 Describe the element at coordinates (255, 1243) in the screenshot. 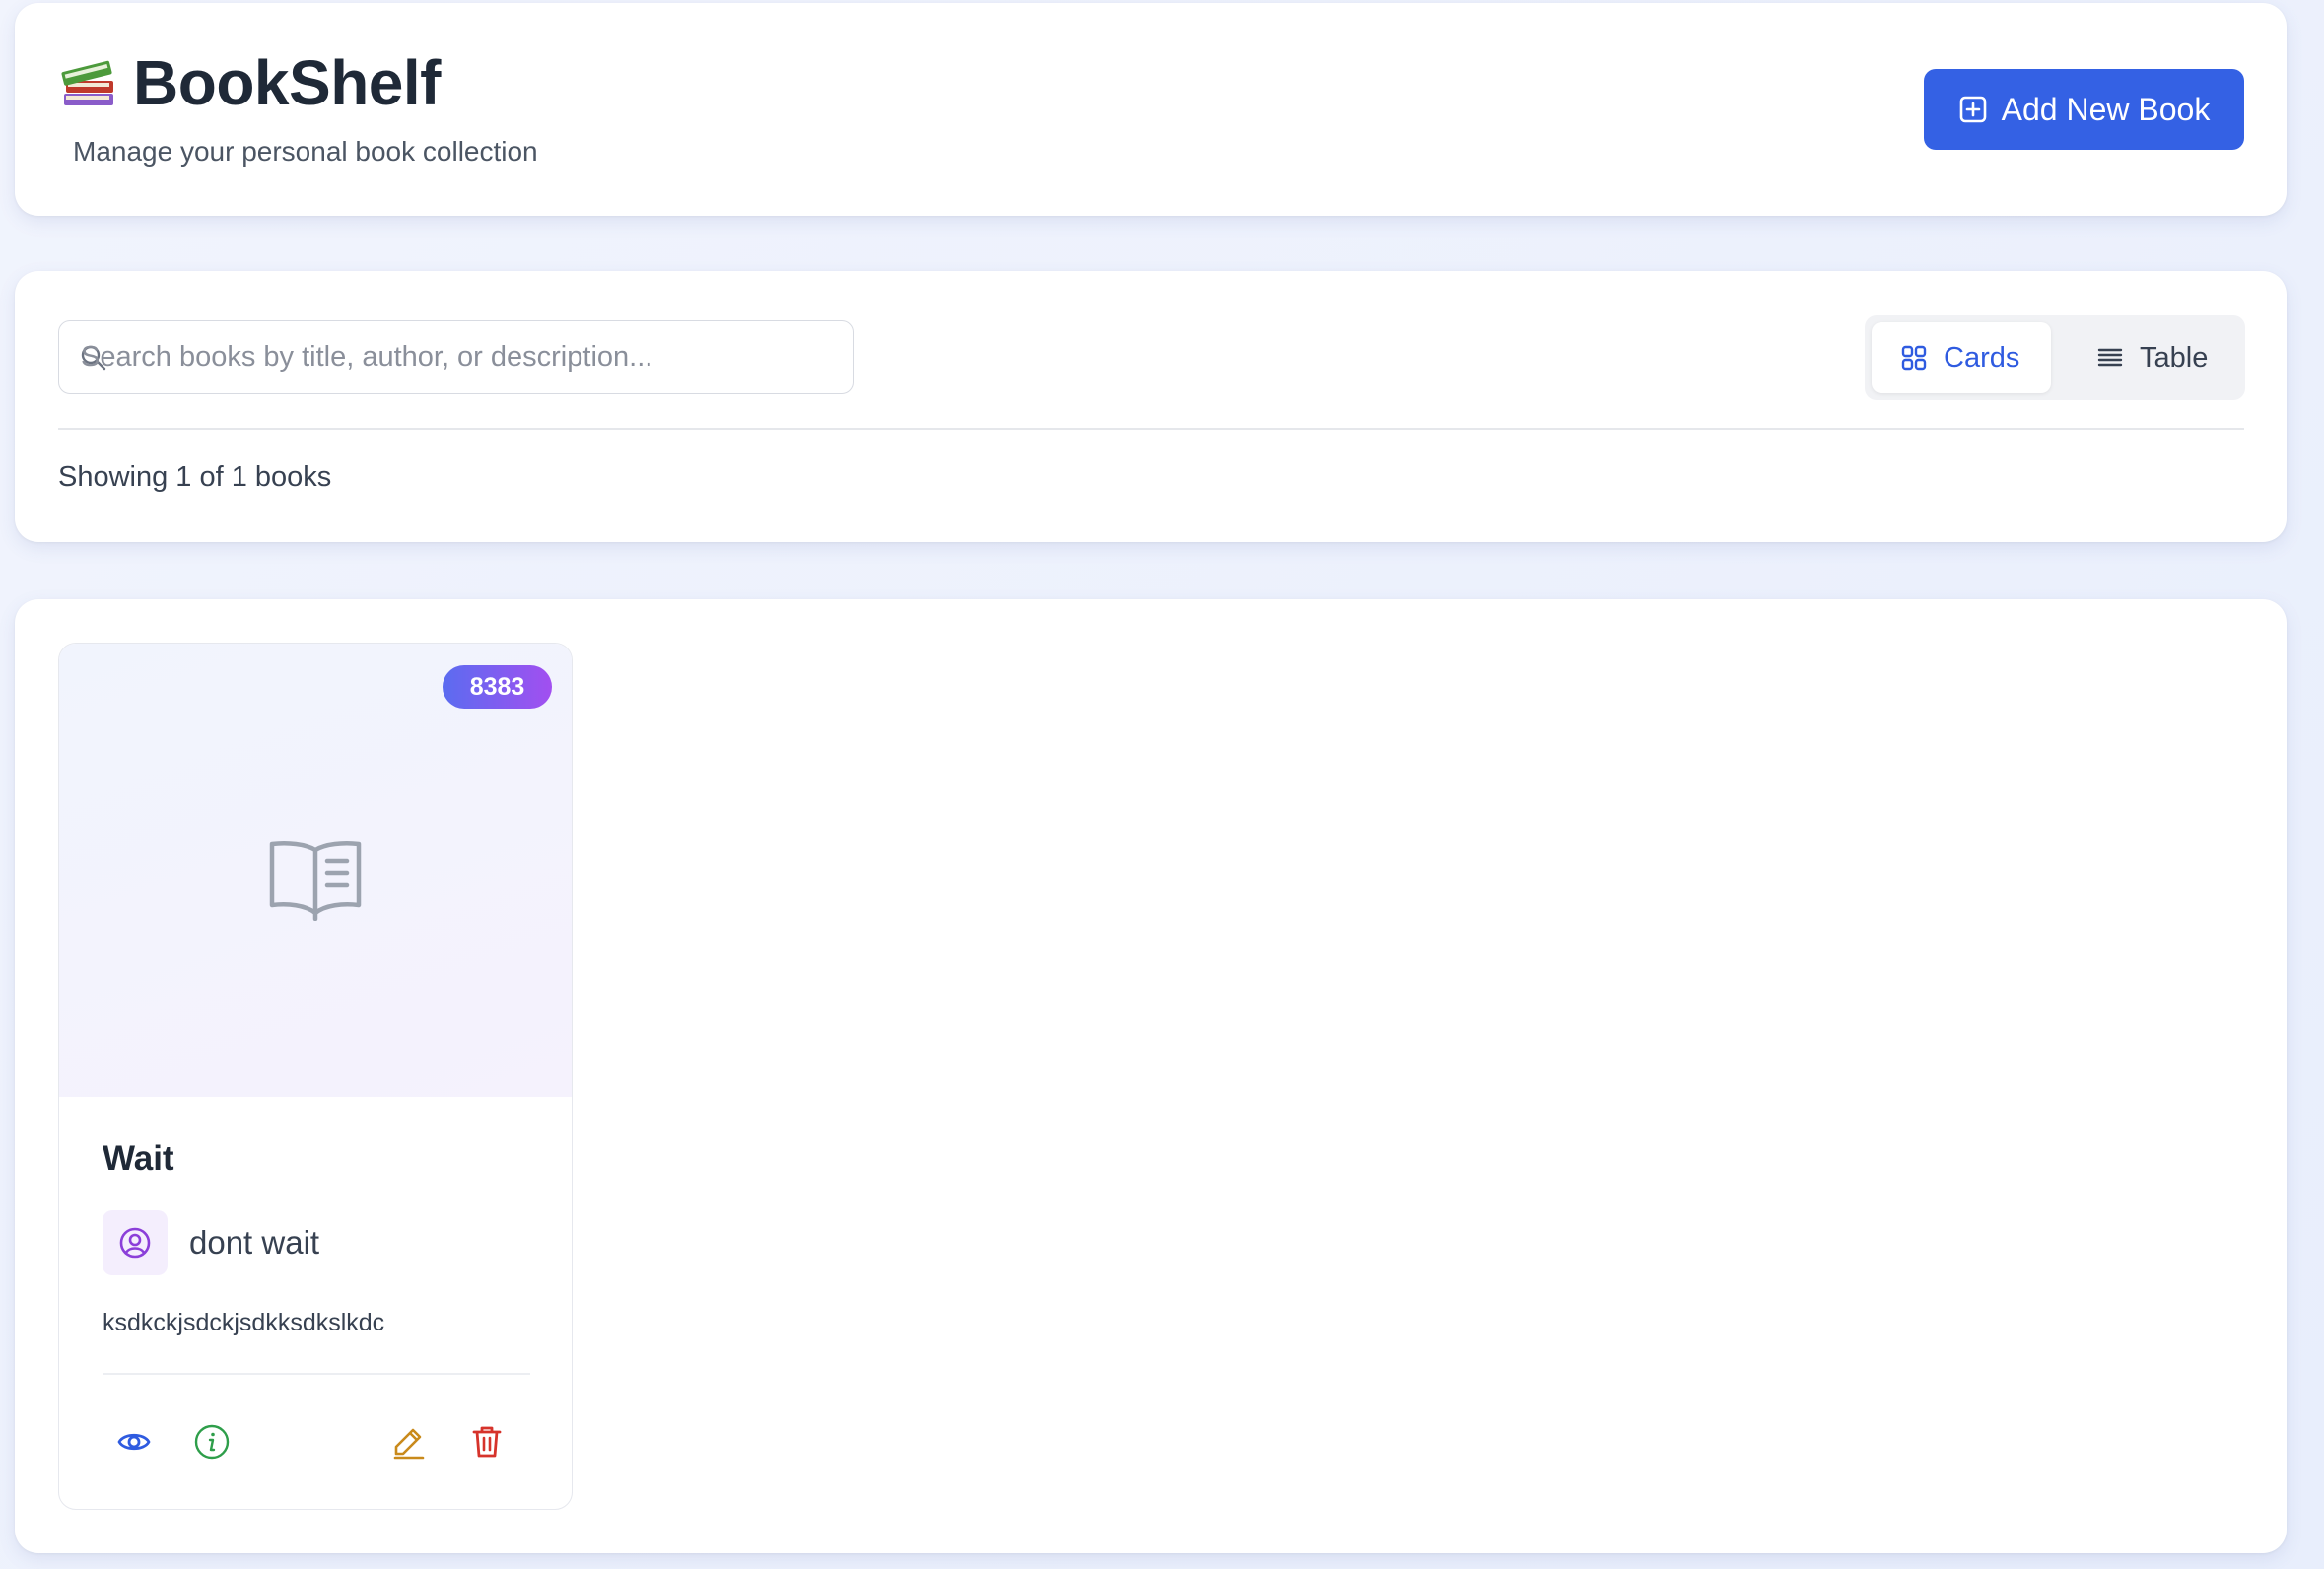

I see `author-name: dont wait` at that location.